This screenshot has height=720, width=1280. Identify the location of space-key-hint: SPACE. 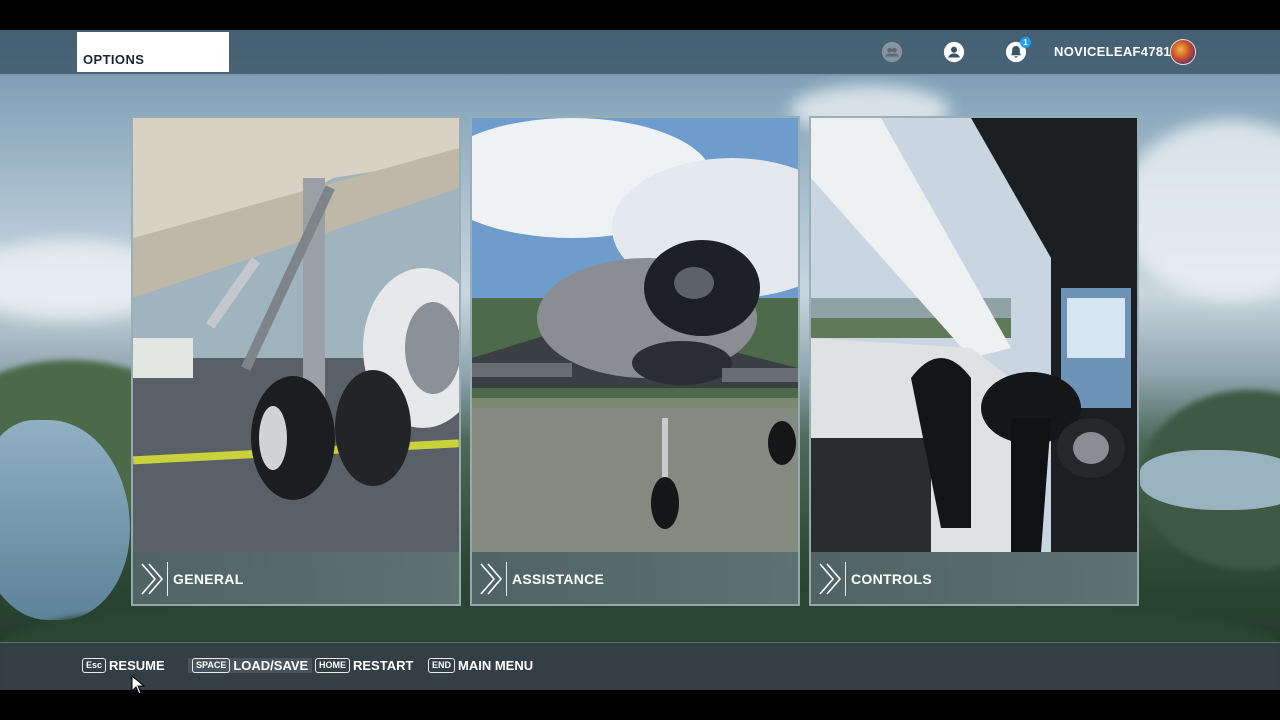
(211, 665).